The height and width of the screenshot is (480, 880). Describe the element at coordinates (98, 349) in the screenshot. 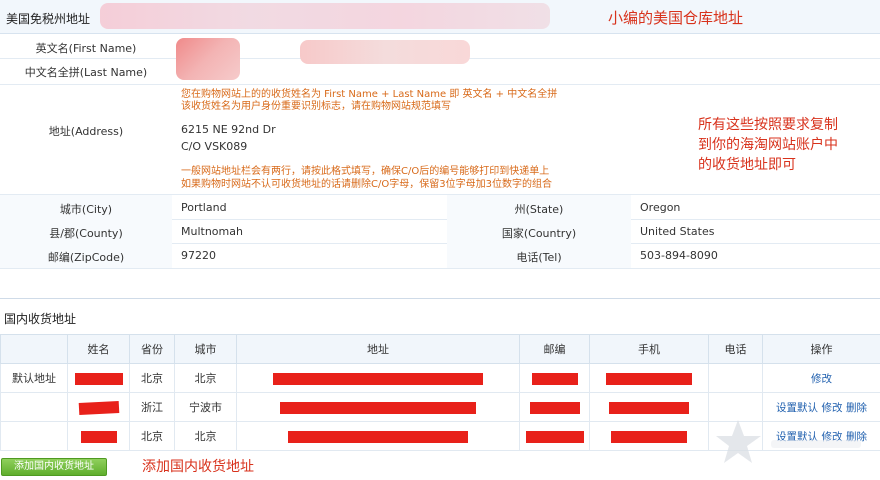

I see `column-header-name: 姓名` at that location.